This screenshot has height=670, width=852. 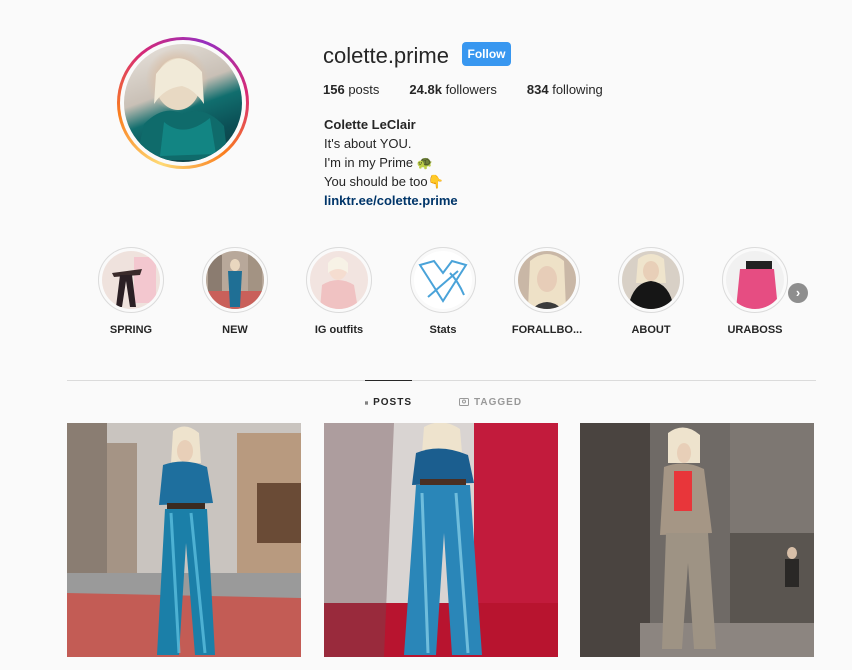 I want to click on posts-count: 156 posts, so click(x=351, y=89).